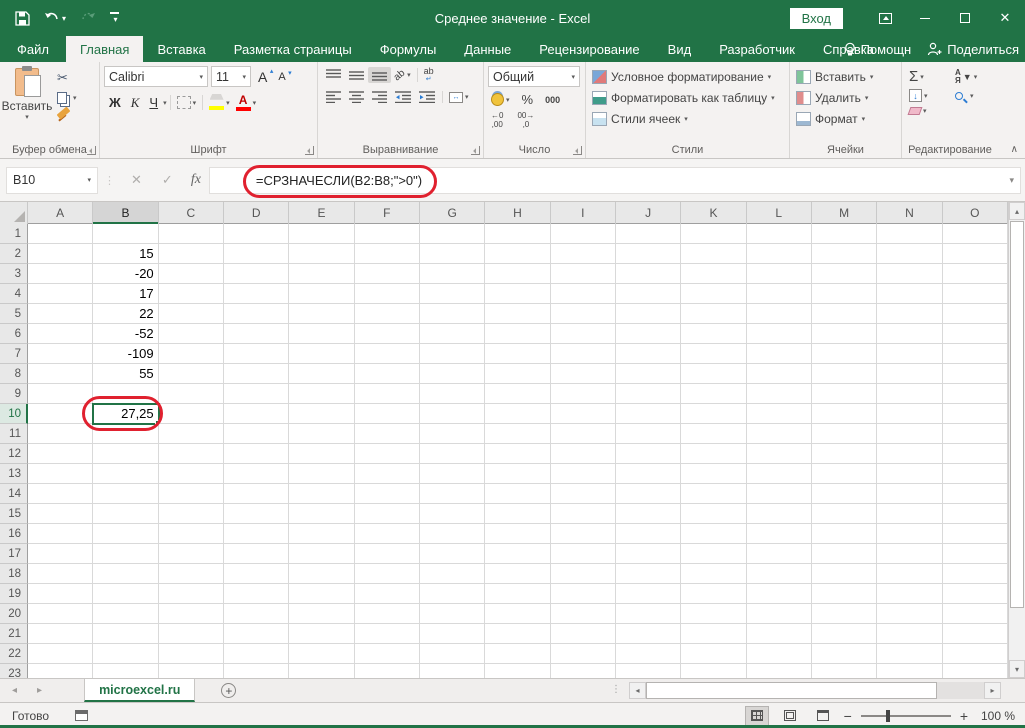  I want to click on cancel-icon: ✕, so click(136, 180).